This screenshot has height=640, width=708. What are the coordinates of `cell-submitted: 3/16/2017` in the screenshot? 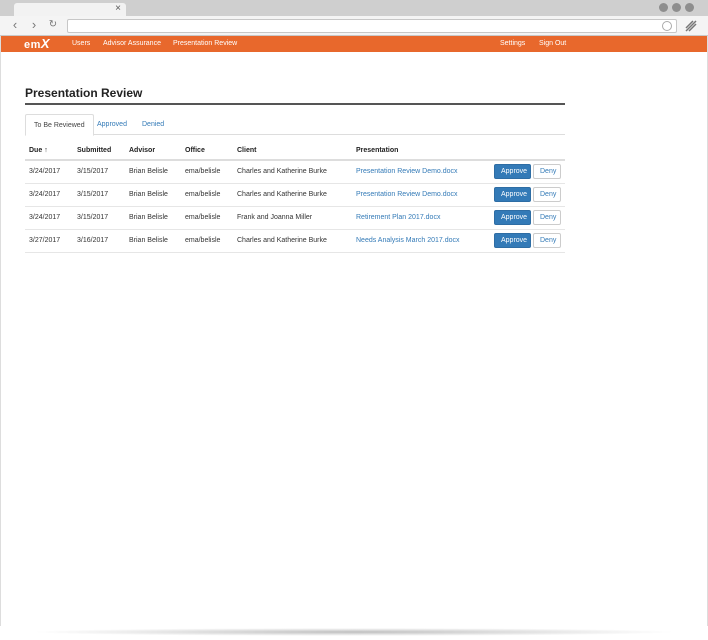 It's located at (99, 241).